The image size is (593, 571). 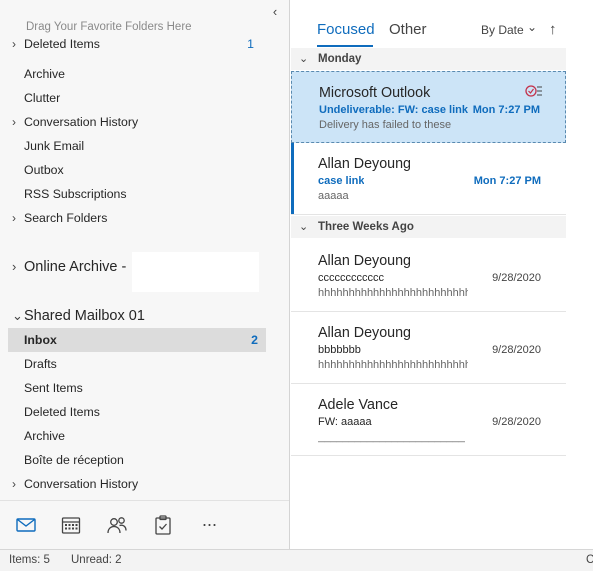 What do you see at coordinates (345, 46) in the screenshot?
I see `active-tab-indicator` at bounding box center [345, 46].